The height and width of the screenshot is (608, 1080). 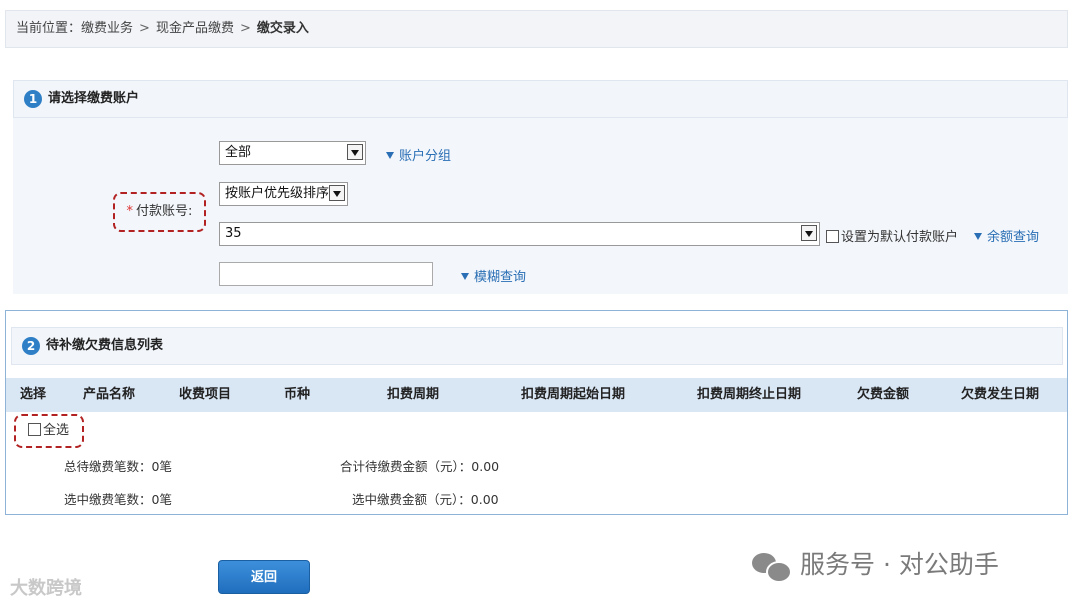 I want to click on account-group-link-text: 账户分组, so click(x=425, y=156).